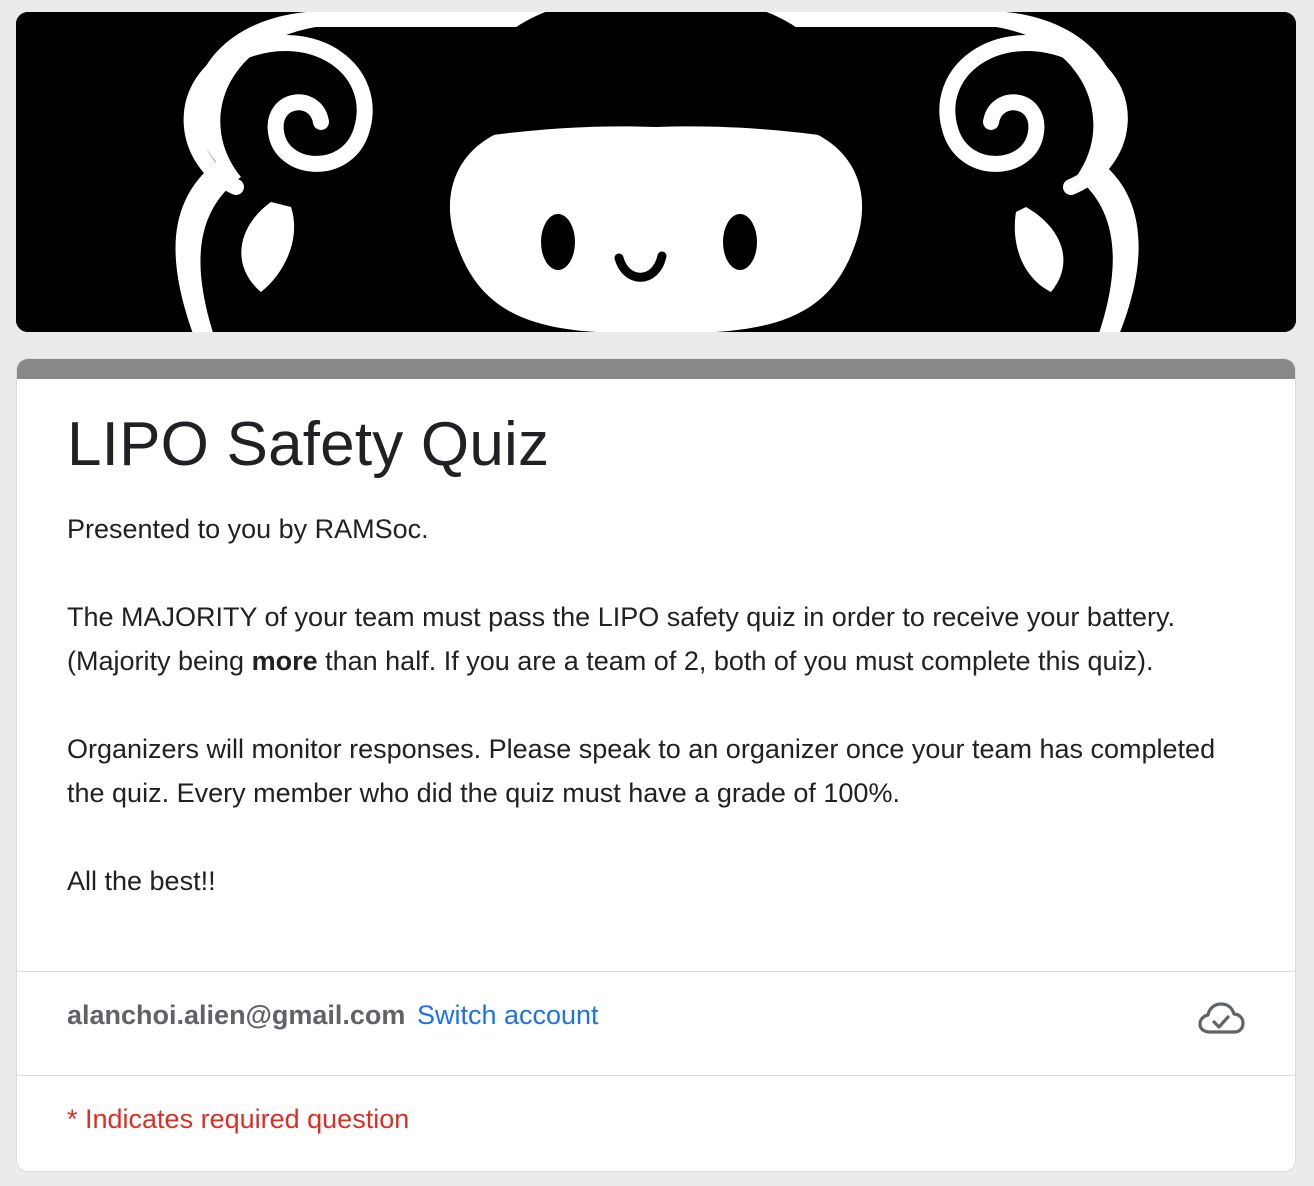 The width and height of the screenshot is (1314, 1186). I want to click on account-email: alanchoi.alien@gmail.com, so click(236, 1015).